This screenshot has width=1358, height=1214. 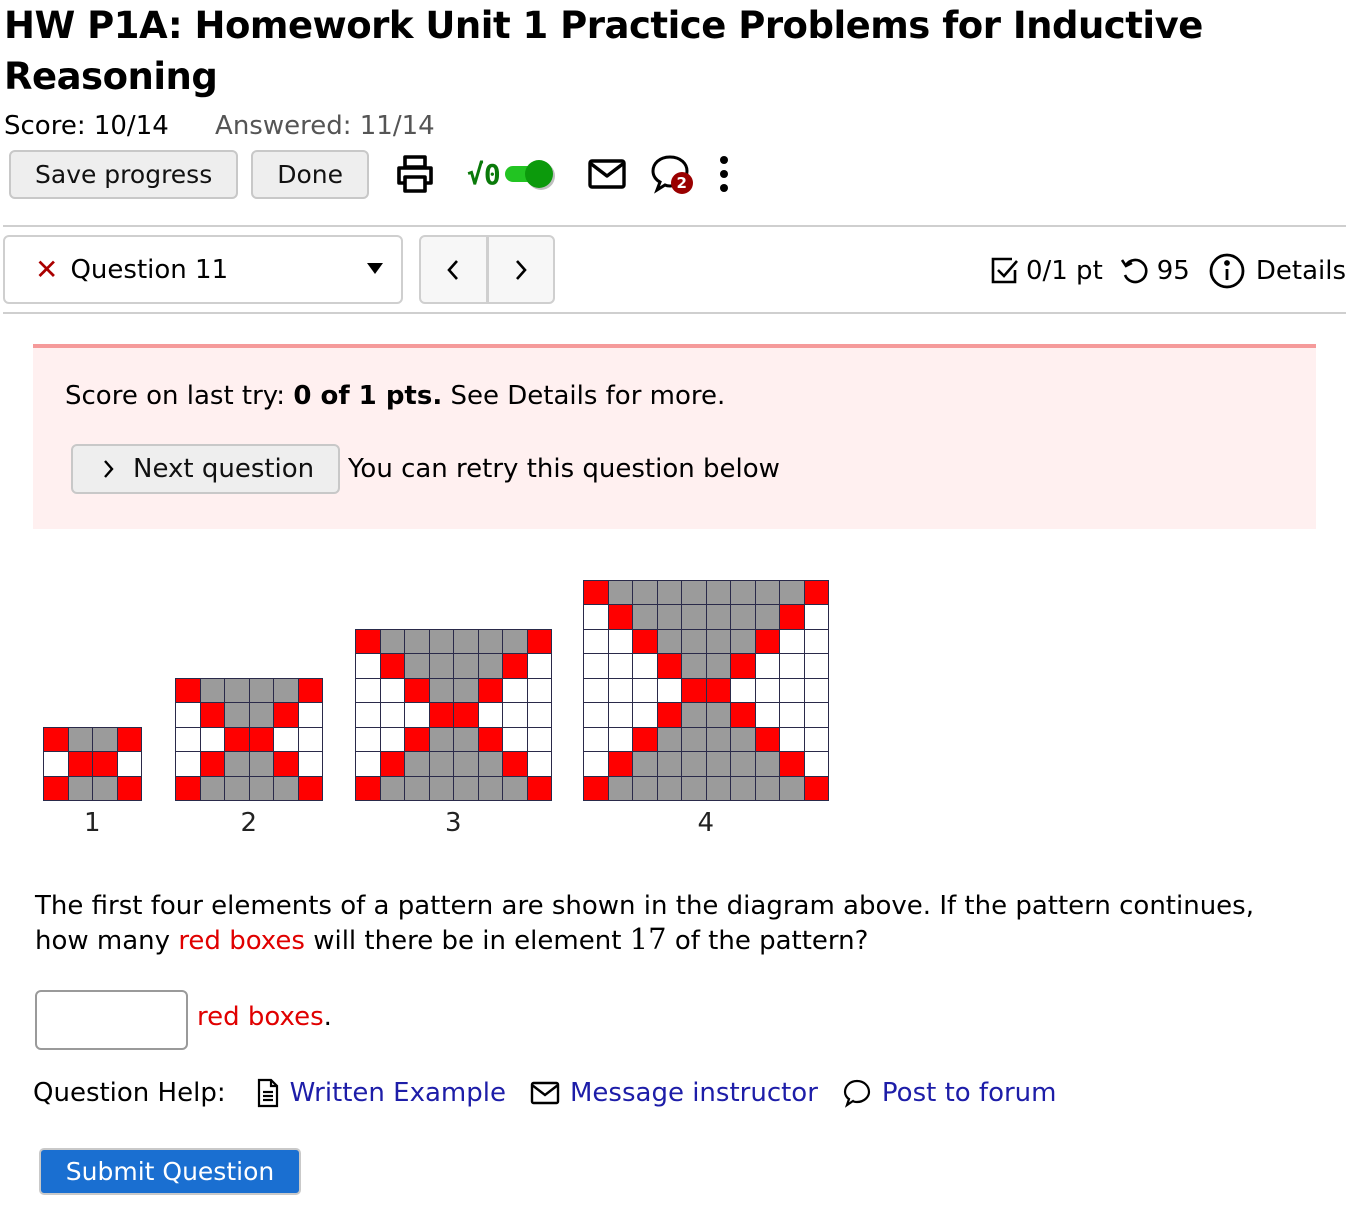 I want to click on next-question-button: Next question, so click(x=206, y=469).